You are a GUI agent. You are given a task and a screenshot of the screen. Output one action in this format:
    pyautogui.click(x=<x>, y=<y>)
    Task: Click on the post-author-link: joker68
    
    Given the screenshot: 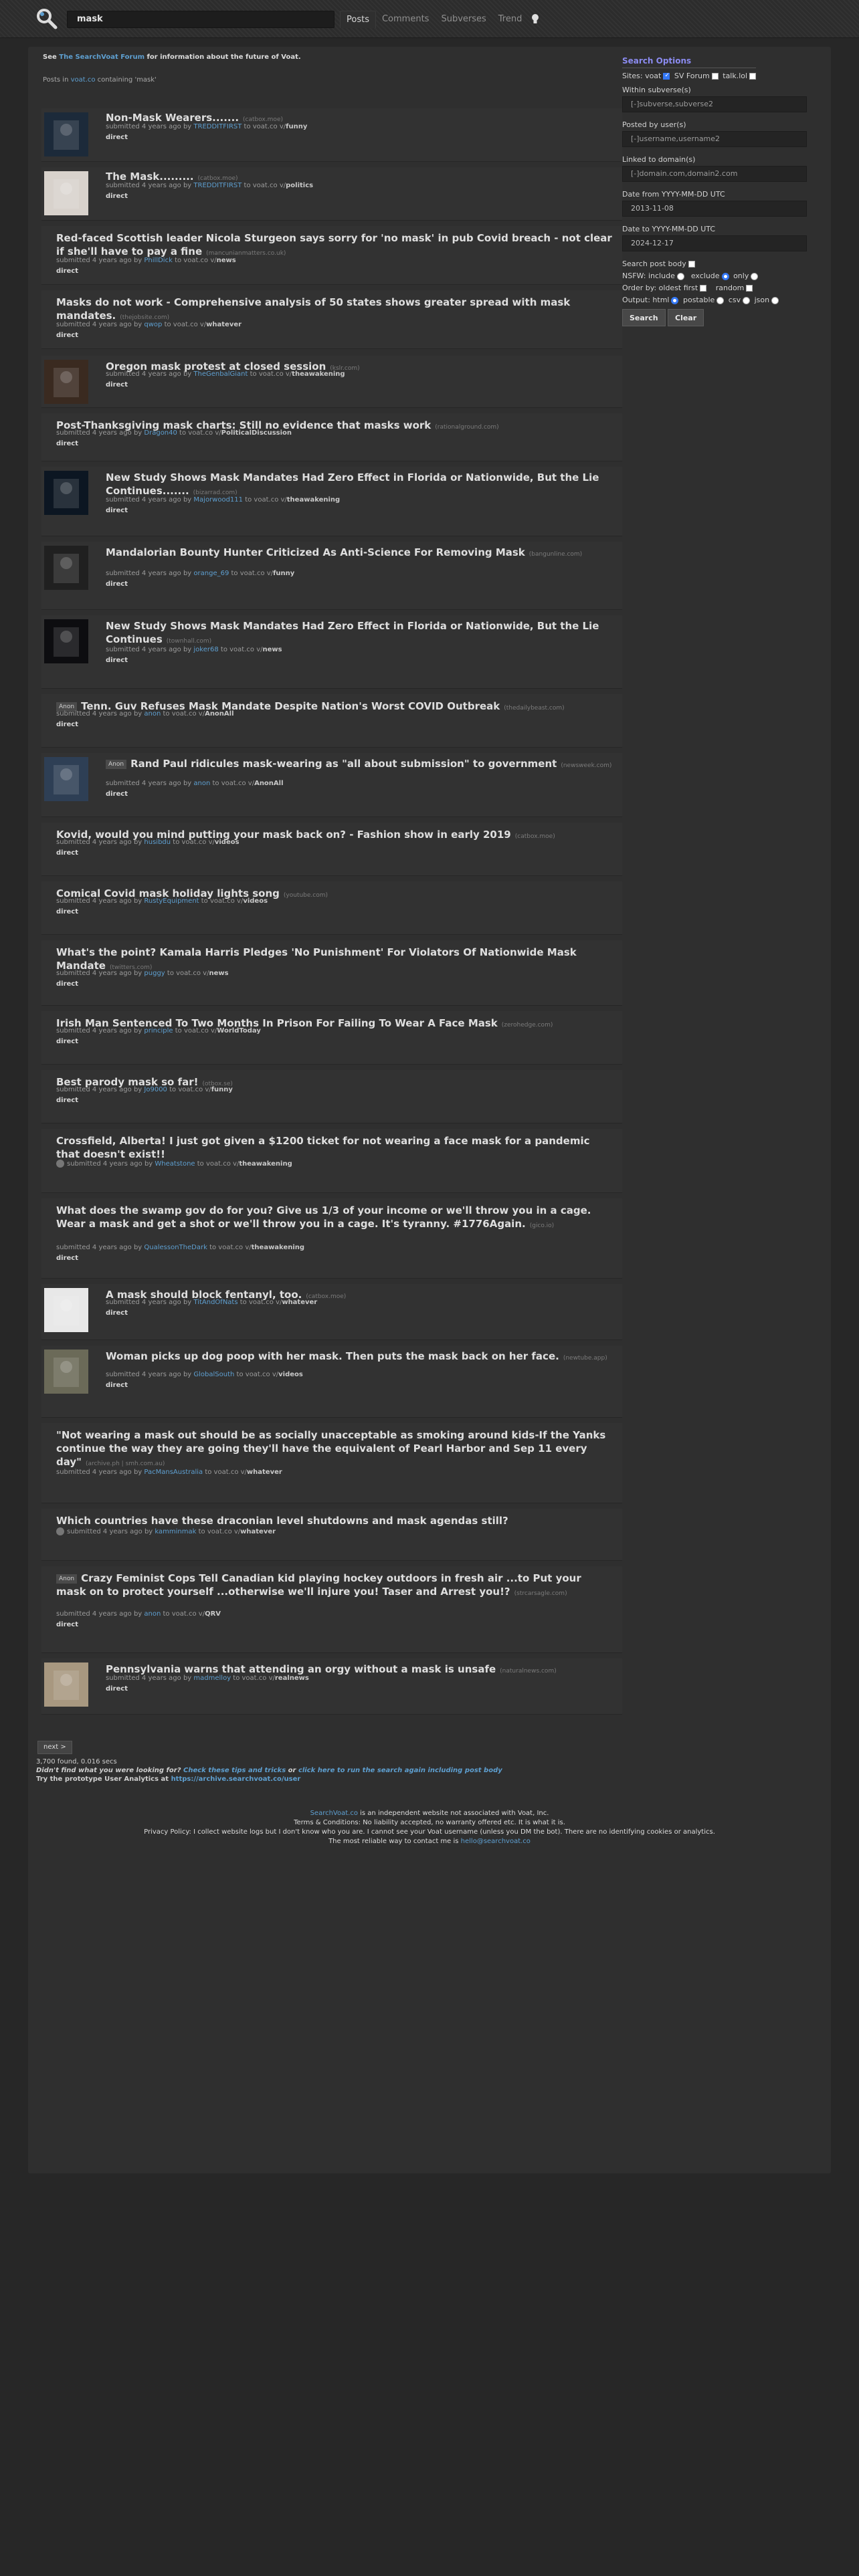 What is the action you would take?
    pyautogui.click(x=205, y=649)
    